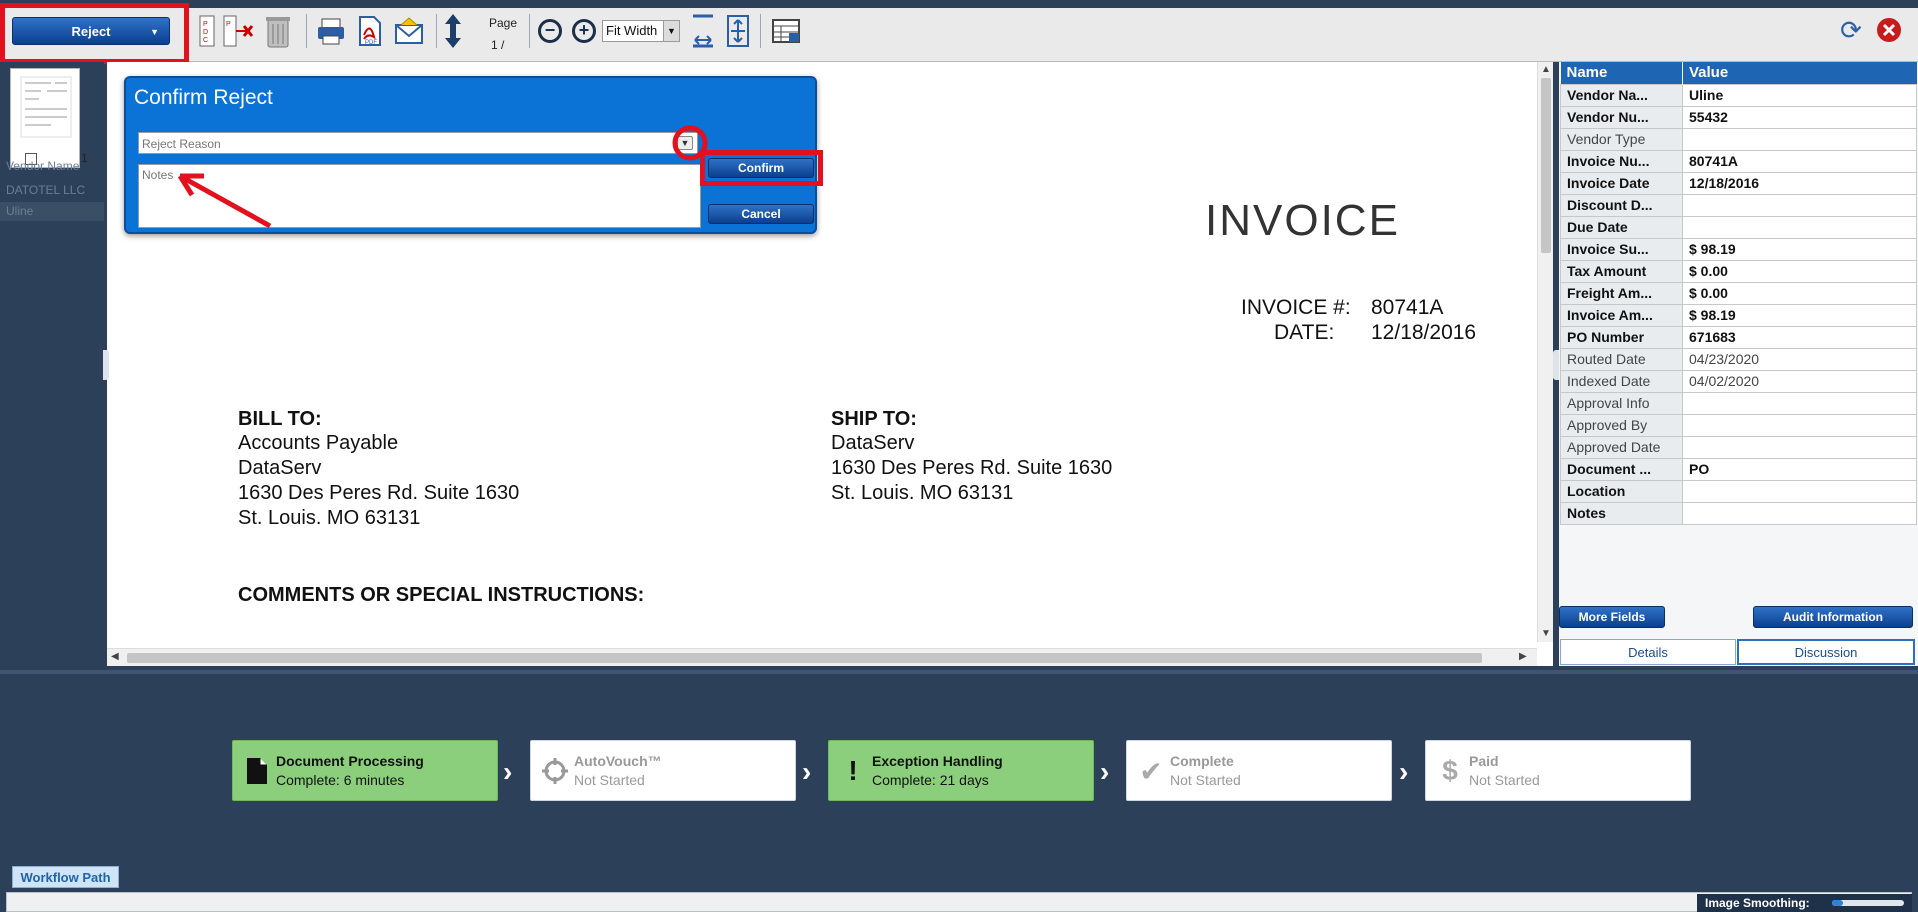 The image size is (1918, 912). I want to click on column-header-value: Value, so click(1799, 73).